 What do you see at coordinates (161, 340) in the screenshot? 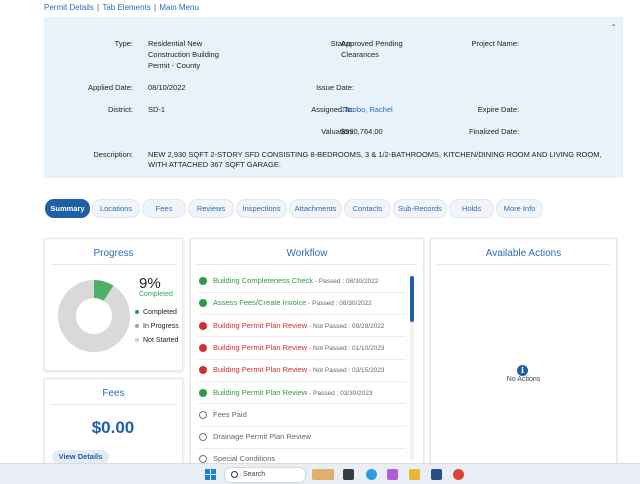
I see `legend-not-started-label: Not Started` at bounding box center [161, 340].